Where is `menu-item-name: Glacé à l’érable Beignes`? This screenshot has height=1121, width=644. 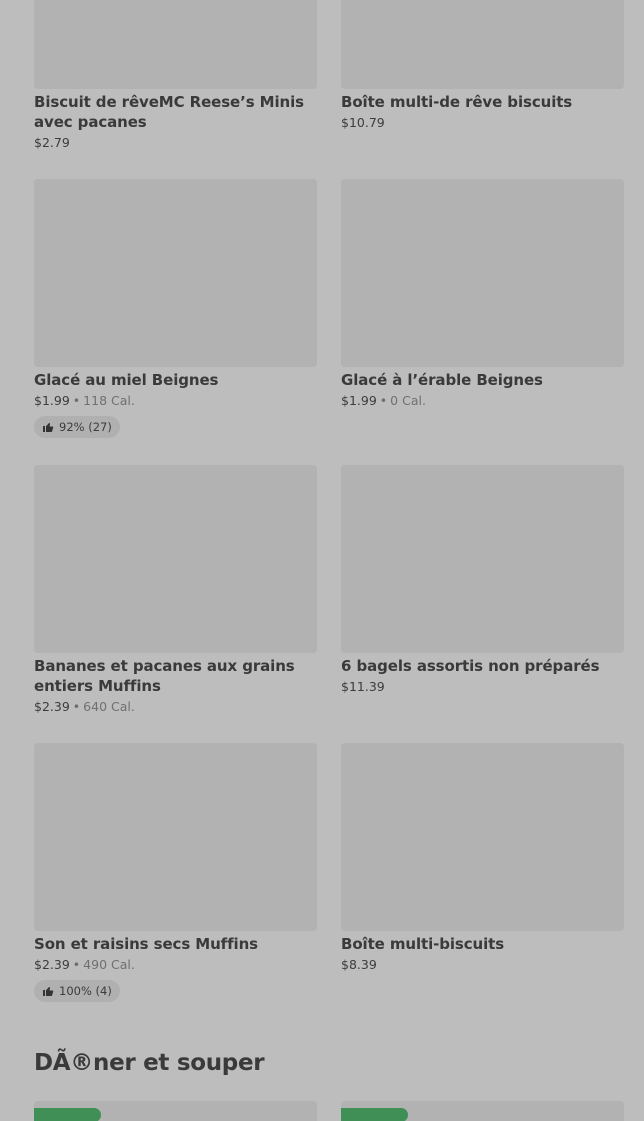 menu-item-name: Glacé à l’érable Beignes is located at coordinates (442, 380).